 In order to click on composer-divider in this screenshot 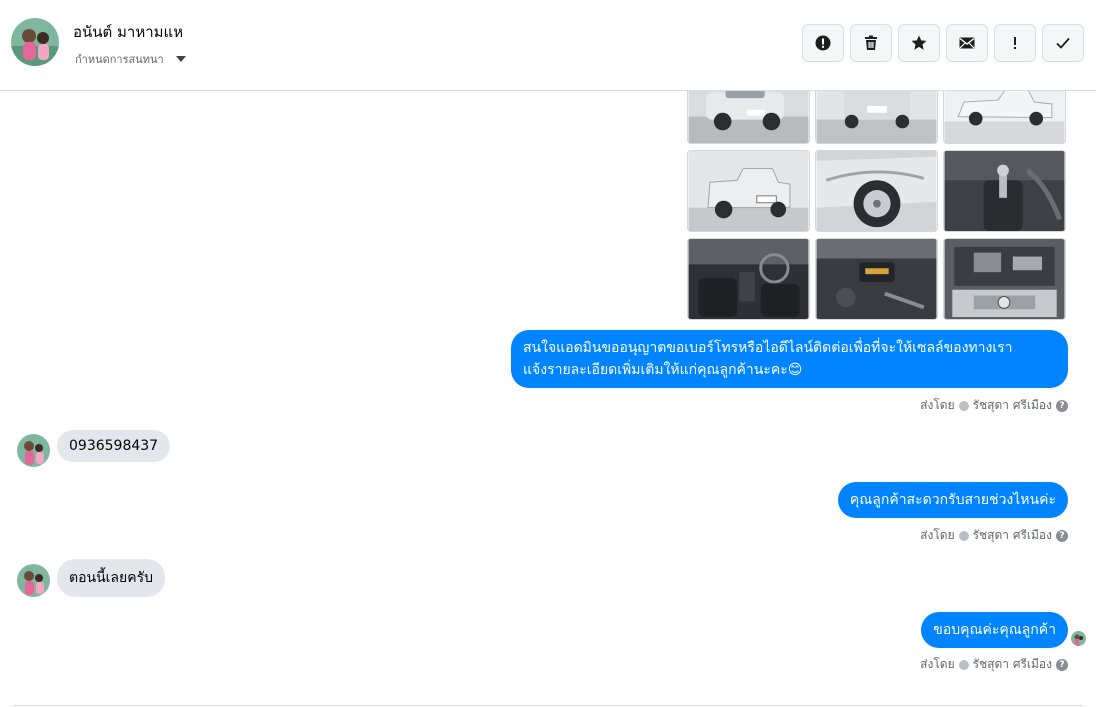, I will do `click(548, 705)`.